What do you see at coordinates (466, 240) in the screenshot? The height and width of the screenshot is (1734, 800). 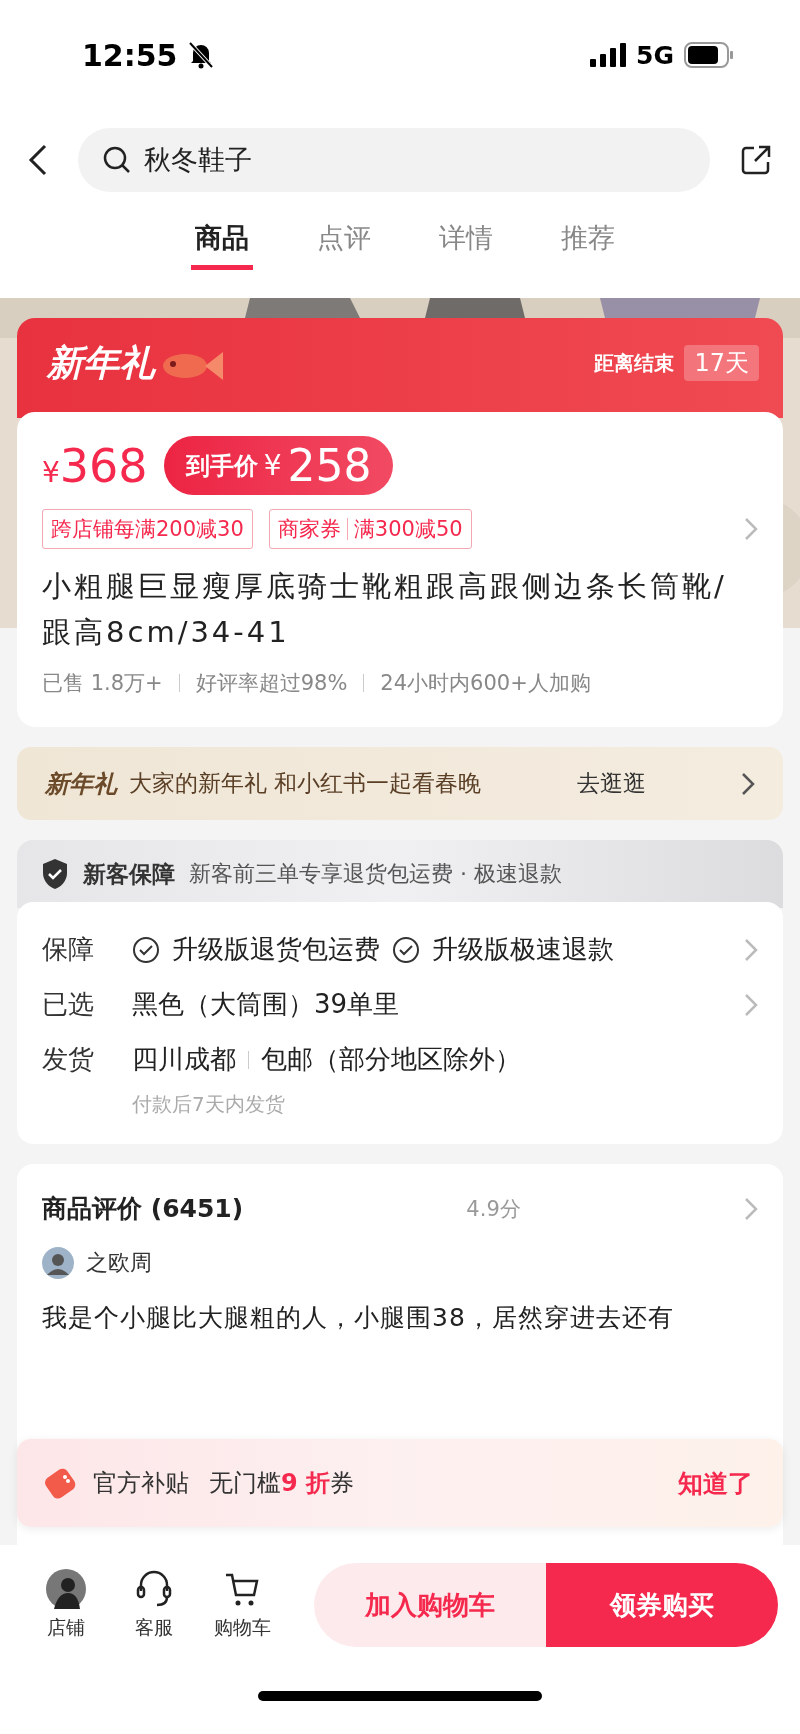 I see `tab: 详情` at bounding box center [466, 240].